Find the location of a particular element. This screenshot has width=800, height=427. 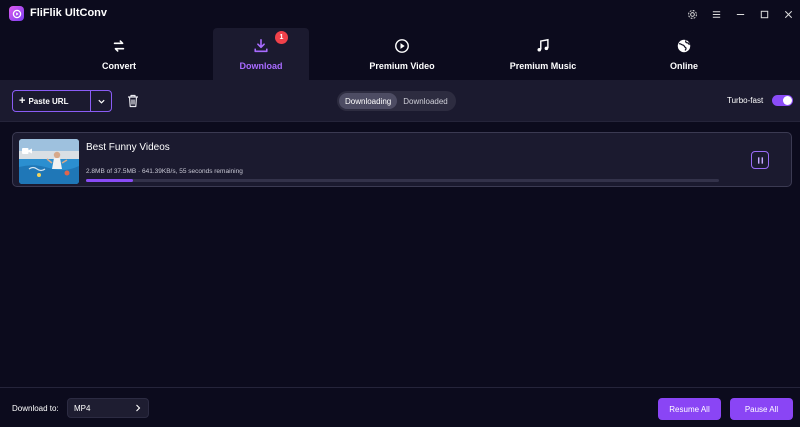

play-circle-icon is located at coordinates (402, 46).